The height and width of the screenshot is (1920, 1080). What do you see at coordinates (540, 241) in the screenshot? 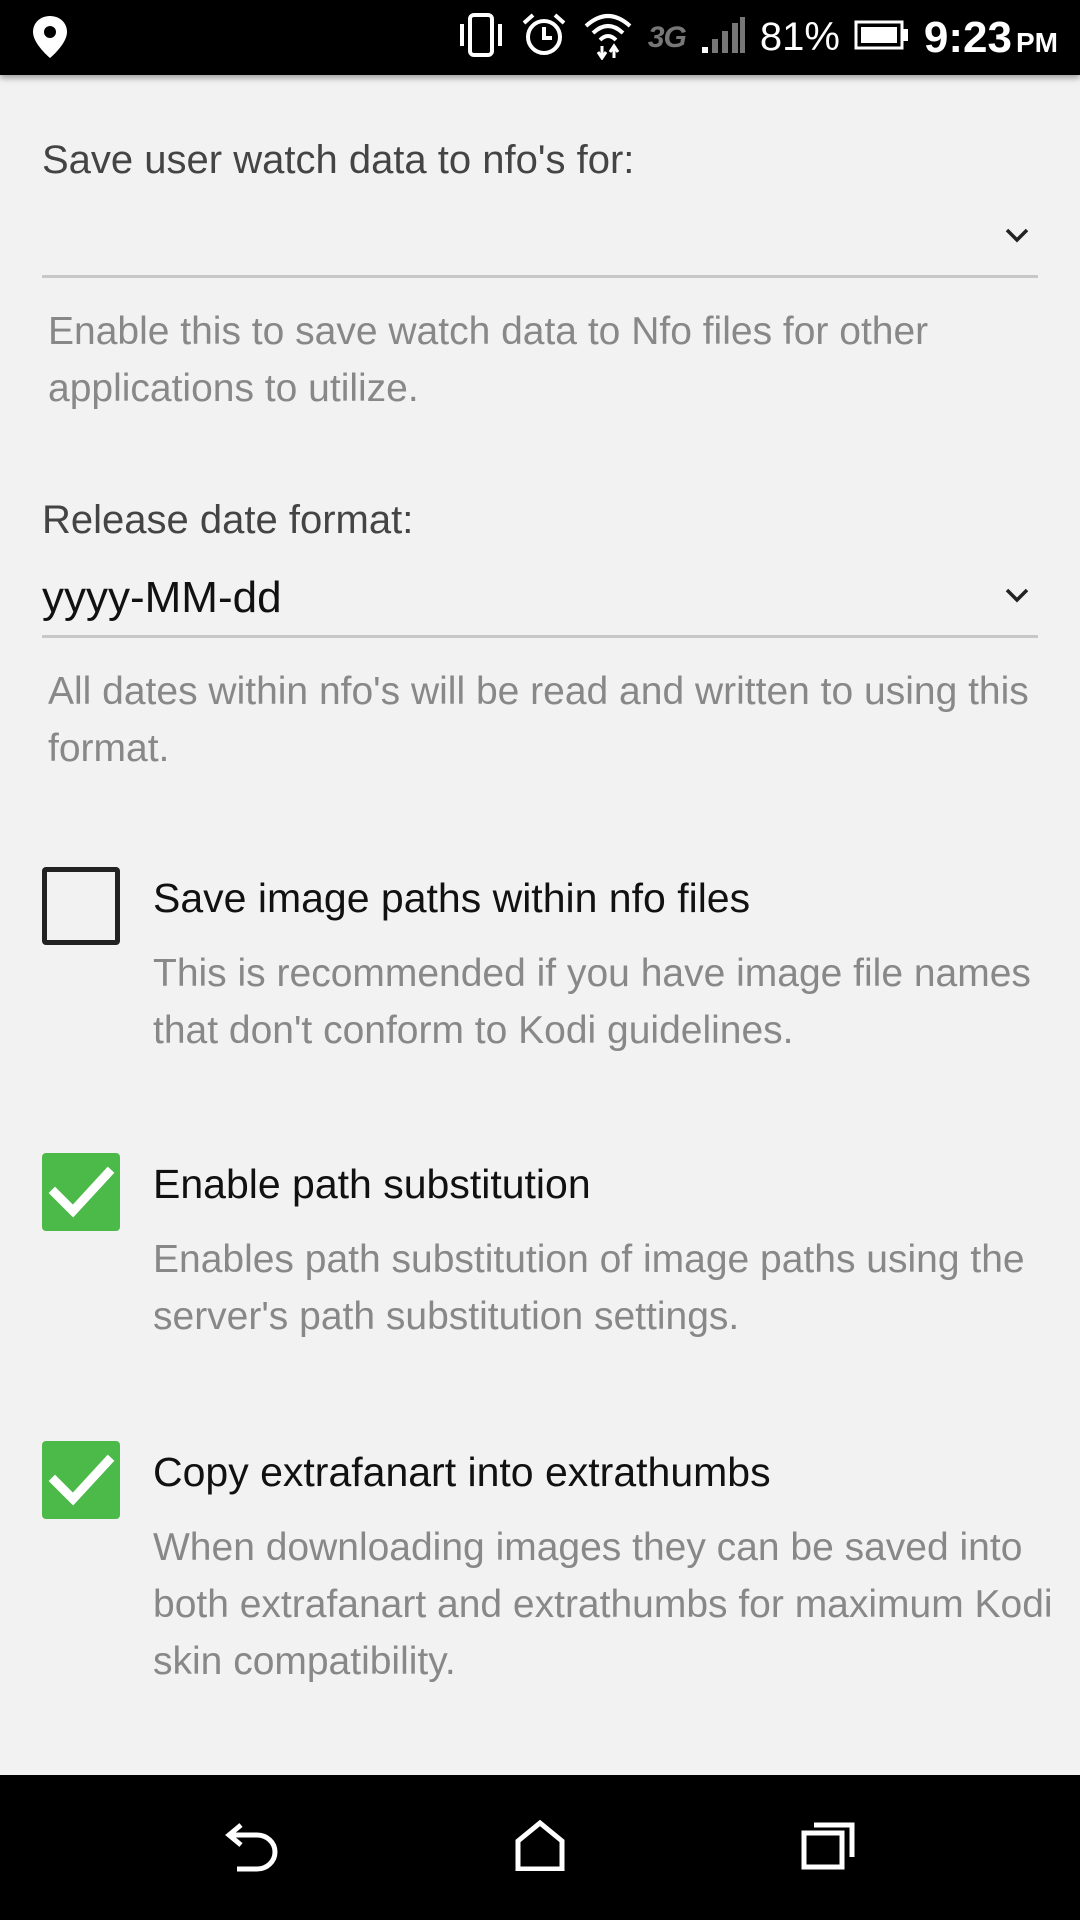
I see `watch-data-select` at bounding box center [540, 241].